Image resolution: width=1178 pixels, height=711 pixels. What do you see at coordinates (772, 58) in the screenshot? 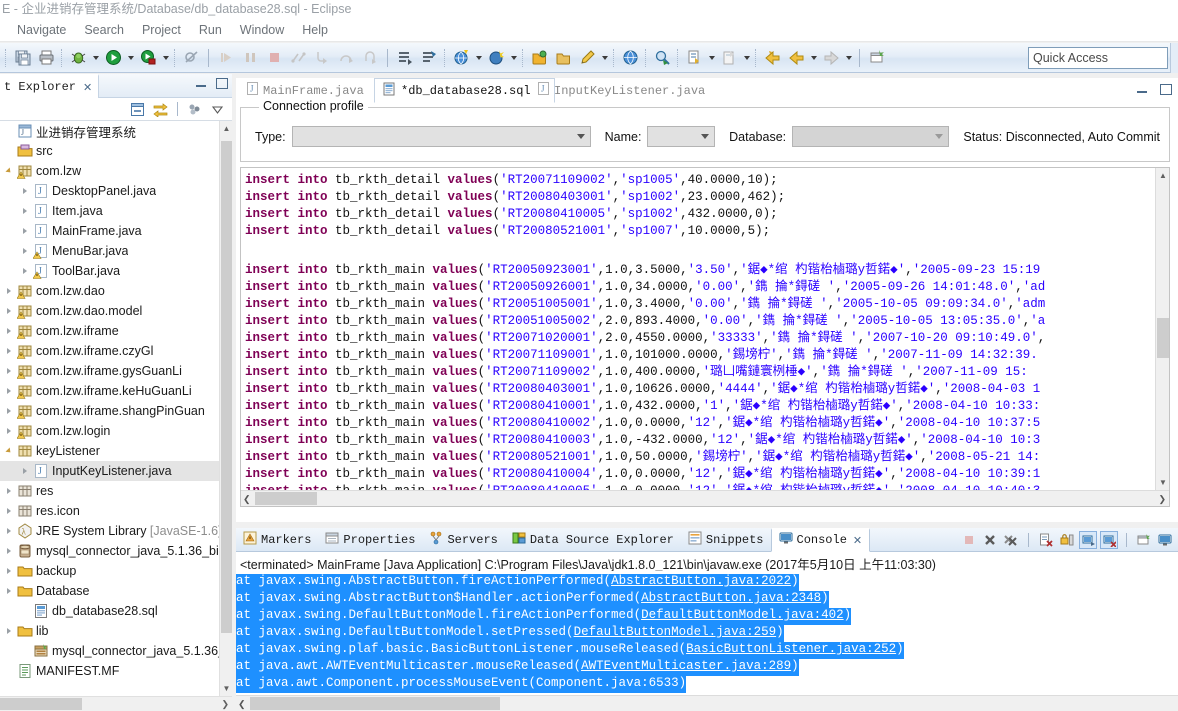
I see `back-history-icon` at bounding box center [772, 58].